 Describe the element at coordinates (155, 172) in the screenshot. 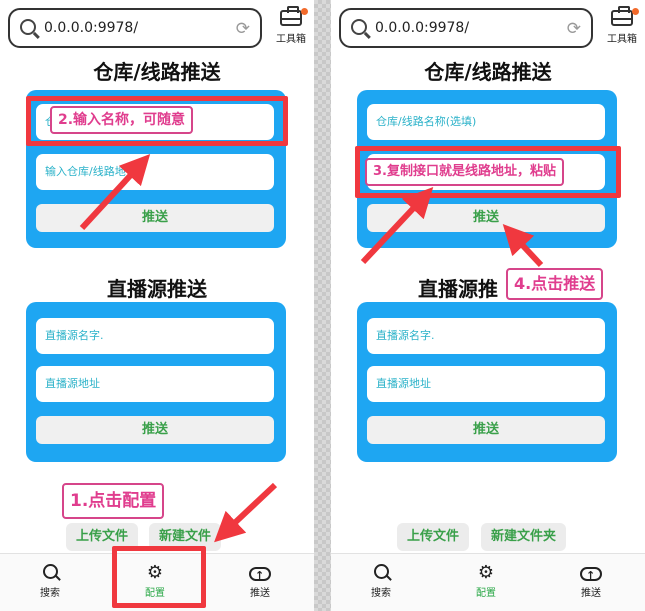

I see `warehouse-url-input: 输入仓库/线路地` at that location.